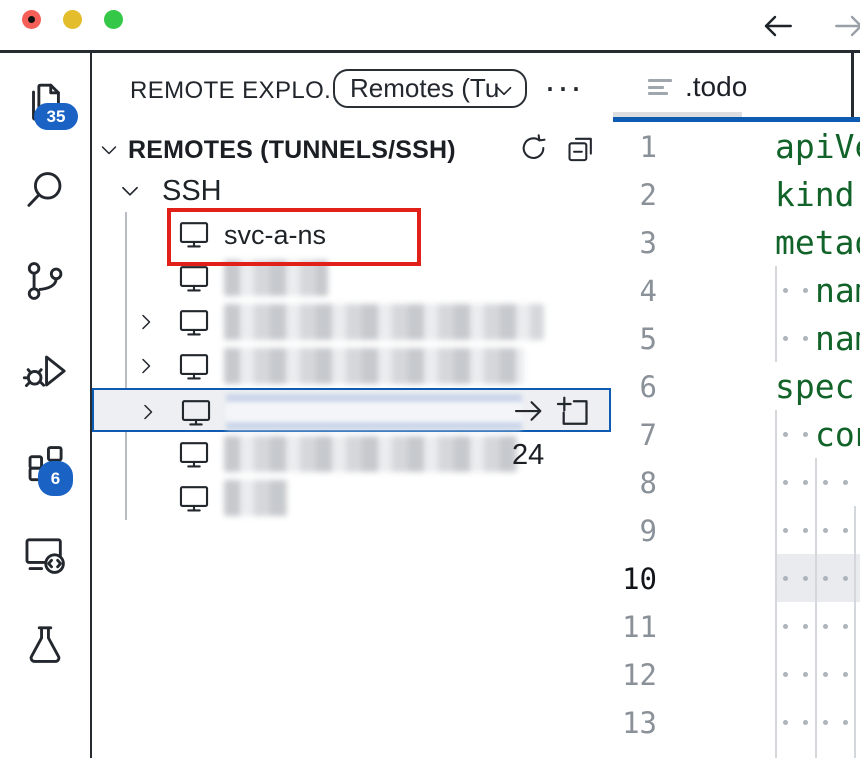 Image resolution: width=860 pixels, height=758 pixels. Describe the element at coordinates (351, 191) in the screenshot. I see `tree-item-ssh: SSH` at that location.